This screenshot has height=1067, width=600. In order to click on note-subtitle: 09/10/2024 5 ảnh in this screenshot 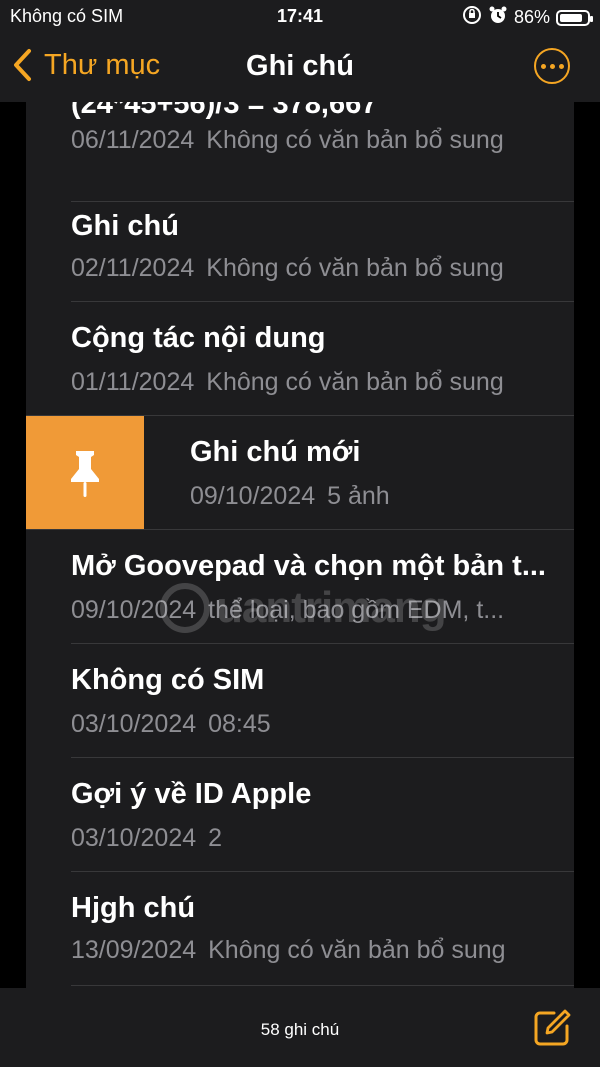, I will do `click(372, 496)`.